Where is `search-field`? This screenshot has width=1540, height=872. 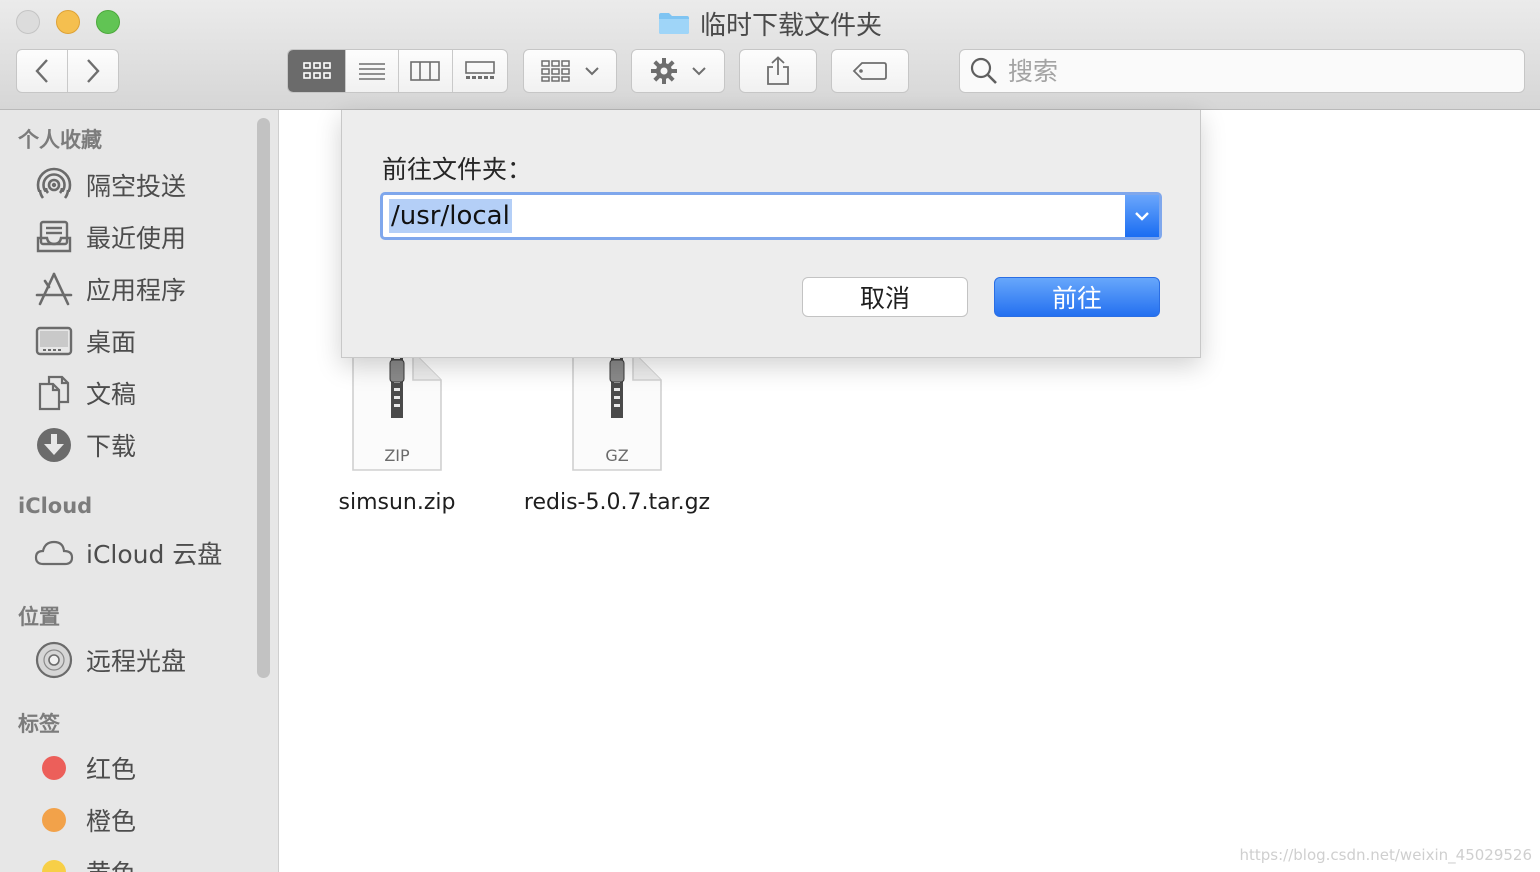 search-field is located at coordinates (1242, 71).